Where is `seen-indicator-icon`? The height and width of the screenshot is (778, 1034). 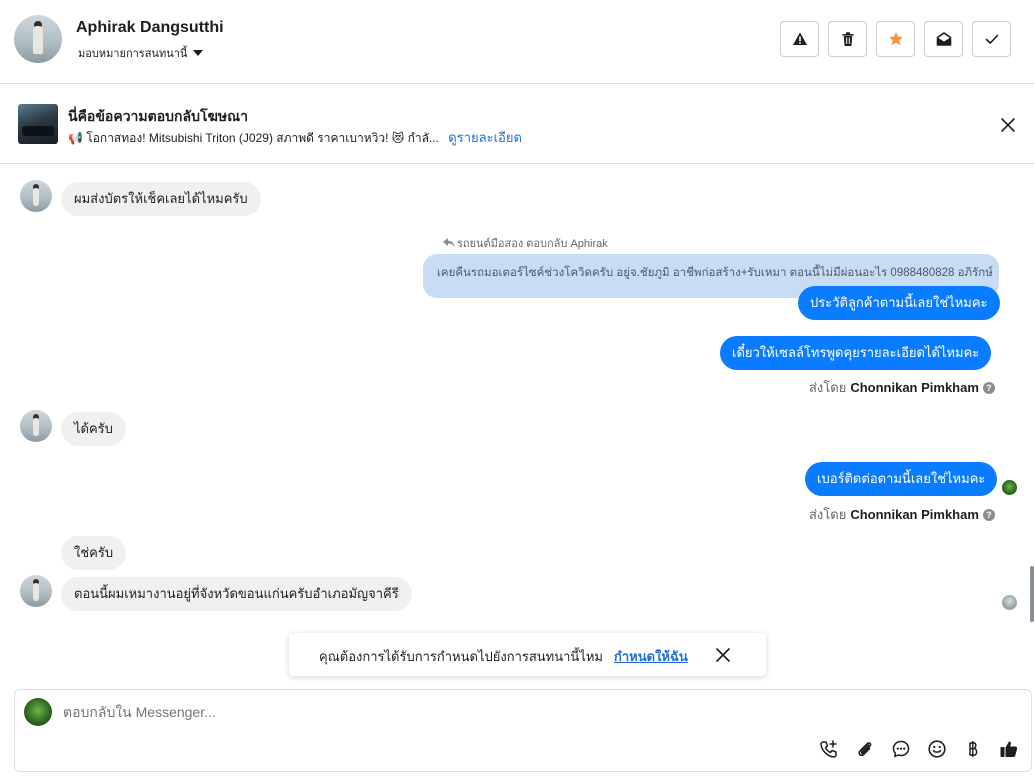 seen-indicator-icon is located at coordinates (1009, 487).